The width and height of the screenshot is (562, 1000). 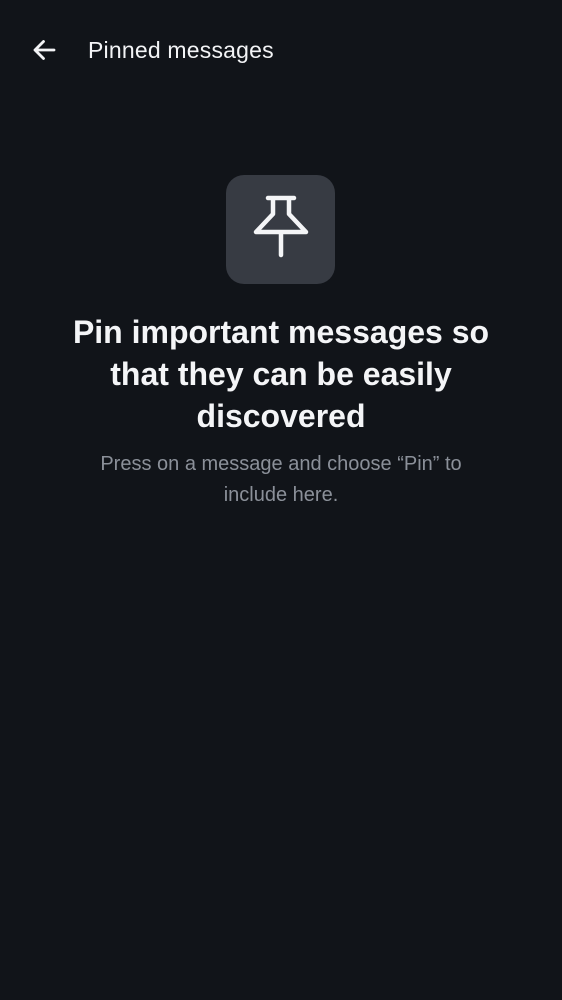 I want to click on back-button, so click(x=44, y=50).